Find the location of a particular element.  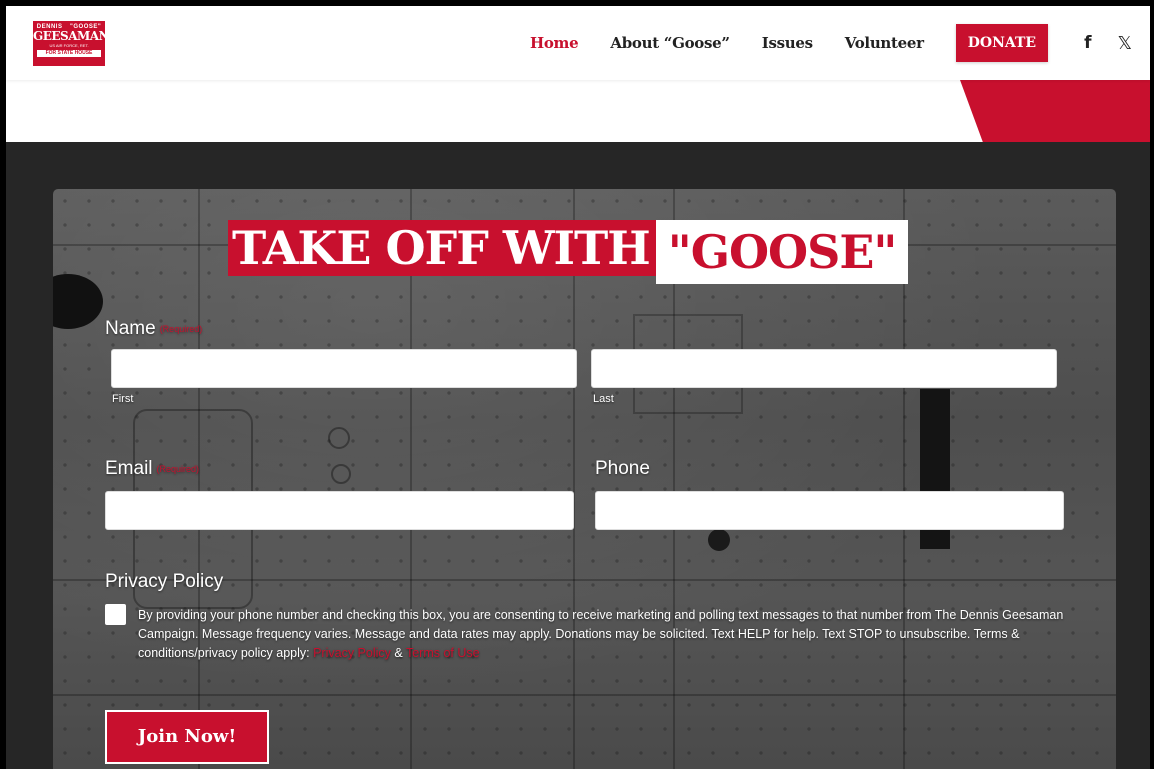

nav-home: Home is located at coordinates (554, 43).